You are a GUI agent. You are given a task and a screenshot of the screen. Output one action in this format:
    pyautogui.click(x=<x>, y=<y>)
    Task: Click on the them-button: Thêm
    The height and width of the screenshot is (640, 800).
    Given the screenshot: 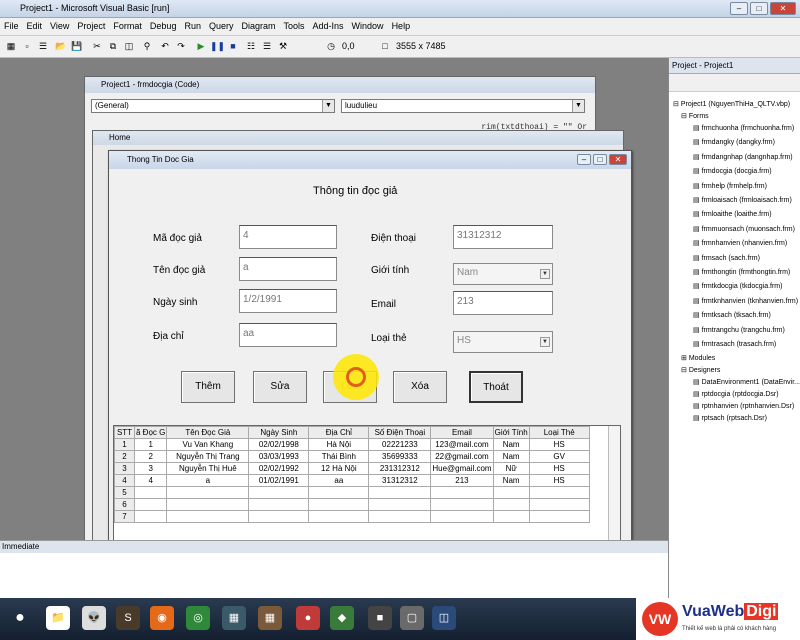 What is the action you would take?
    pyautogui.click(x=208, y=387)
    